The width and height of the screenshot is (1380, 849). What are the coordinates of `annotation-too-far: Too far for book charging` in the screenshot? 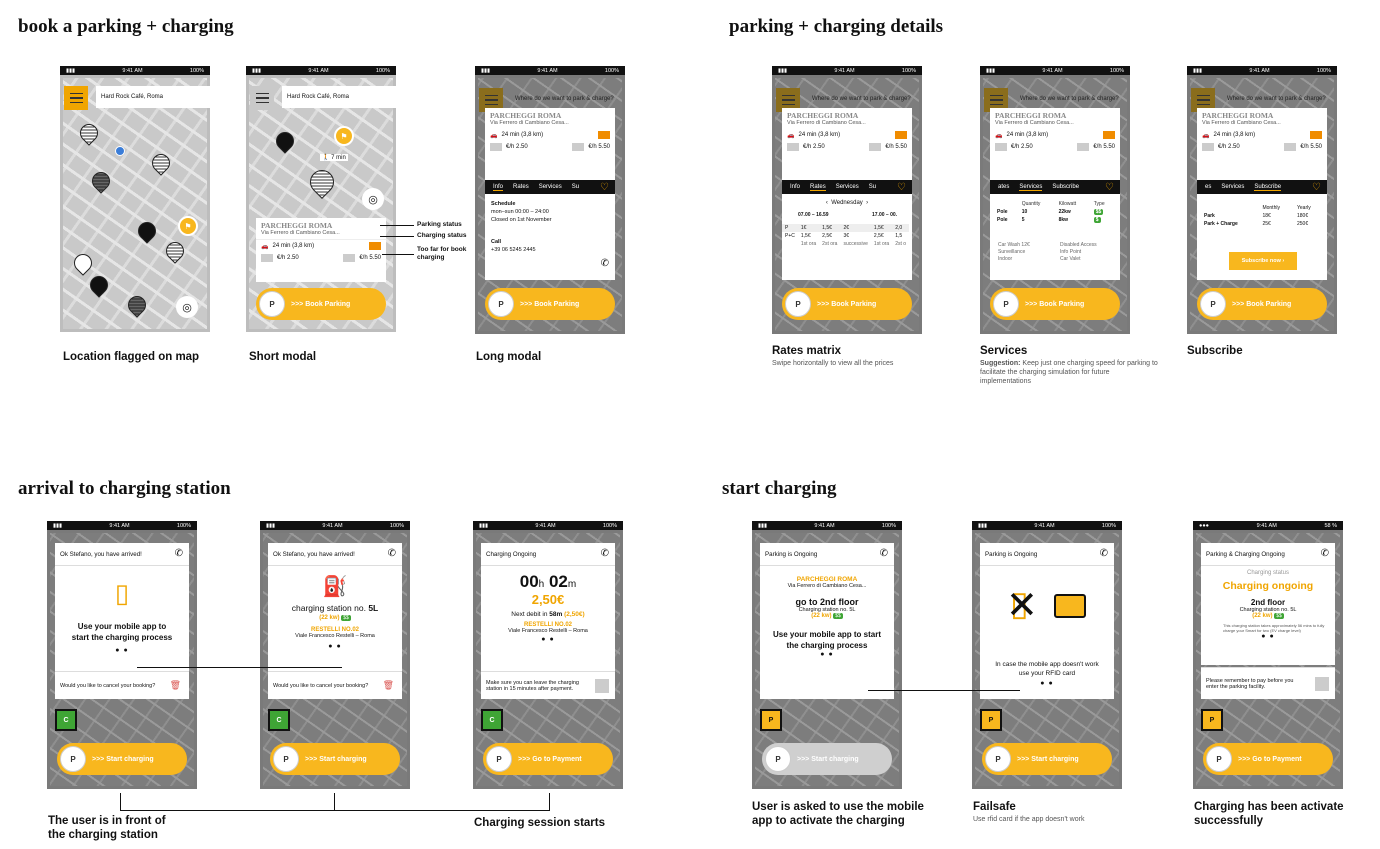 It's located at (442, 253).